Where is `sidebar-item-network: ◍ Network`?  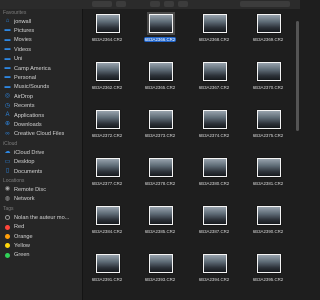
sidebar-item-network: ◍ Network is located at coordinates (43, 199).